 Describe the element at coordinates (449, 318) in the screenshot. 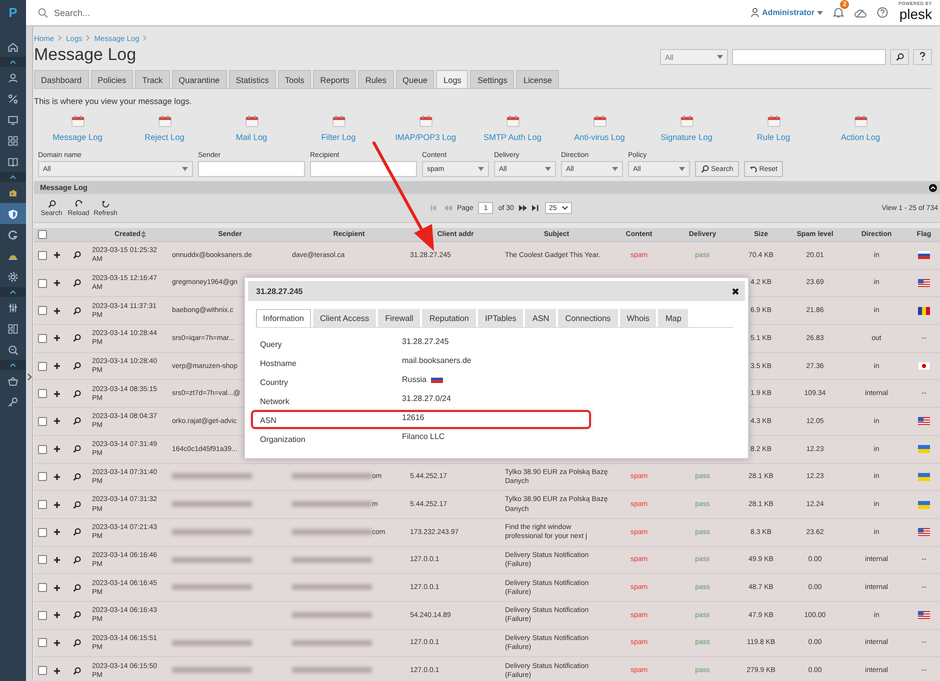

I see `tab: Reputation` at that location.